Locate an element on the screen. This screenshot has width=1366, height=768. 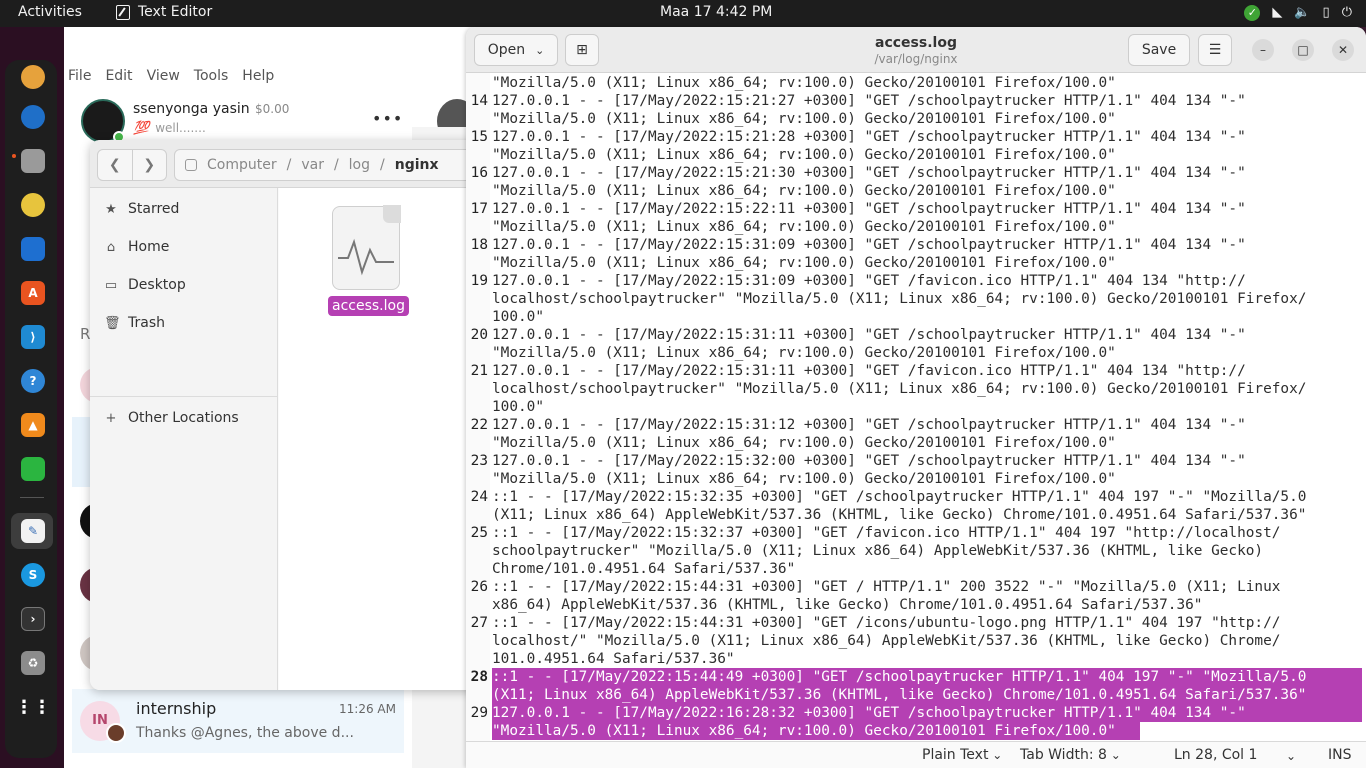
forward-button: ❯ is located at coordinates (150, 165).